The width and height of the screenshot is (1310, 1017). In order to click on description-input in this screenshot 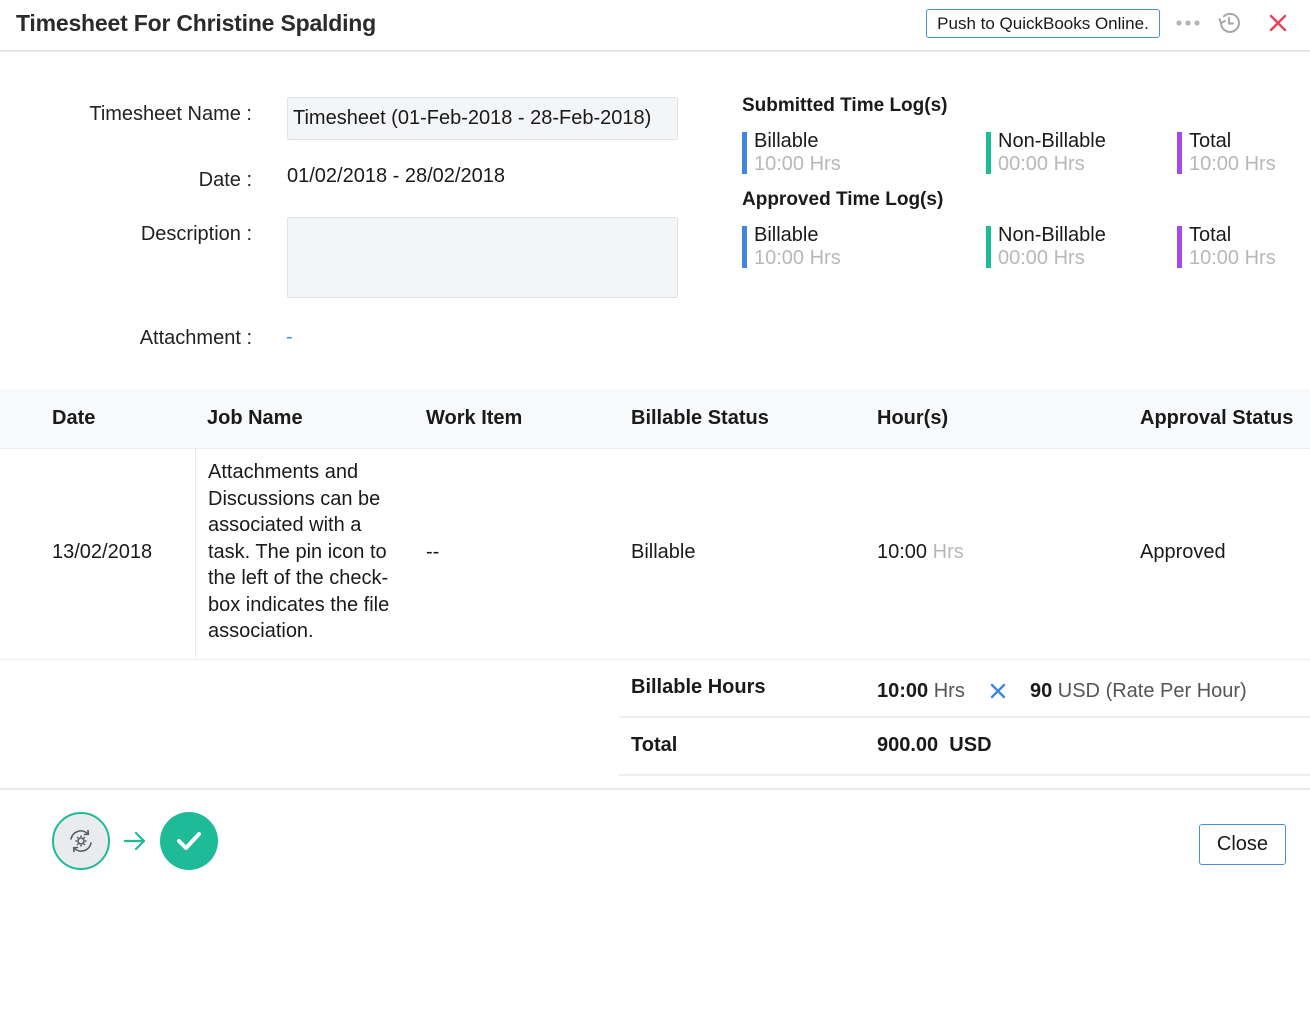, I will do `click(482, 257)`.